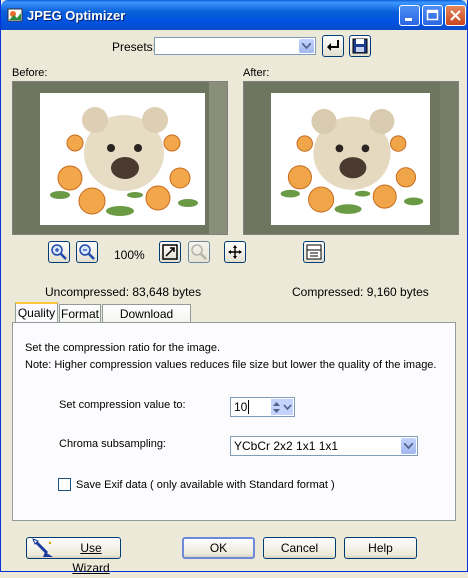 The image size is (468, 578). I want to click on tab-format: Format, so click(80, 313).